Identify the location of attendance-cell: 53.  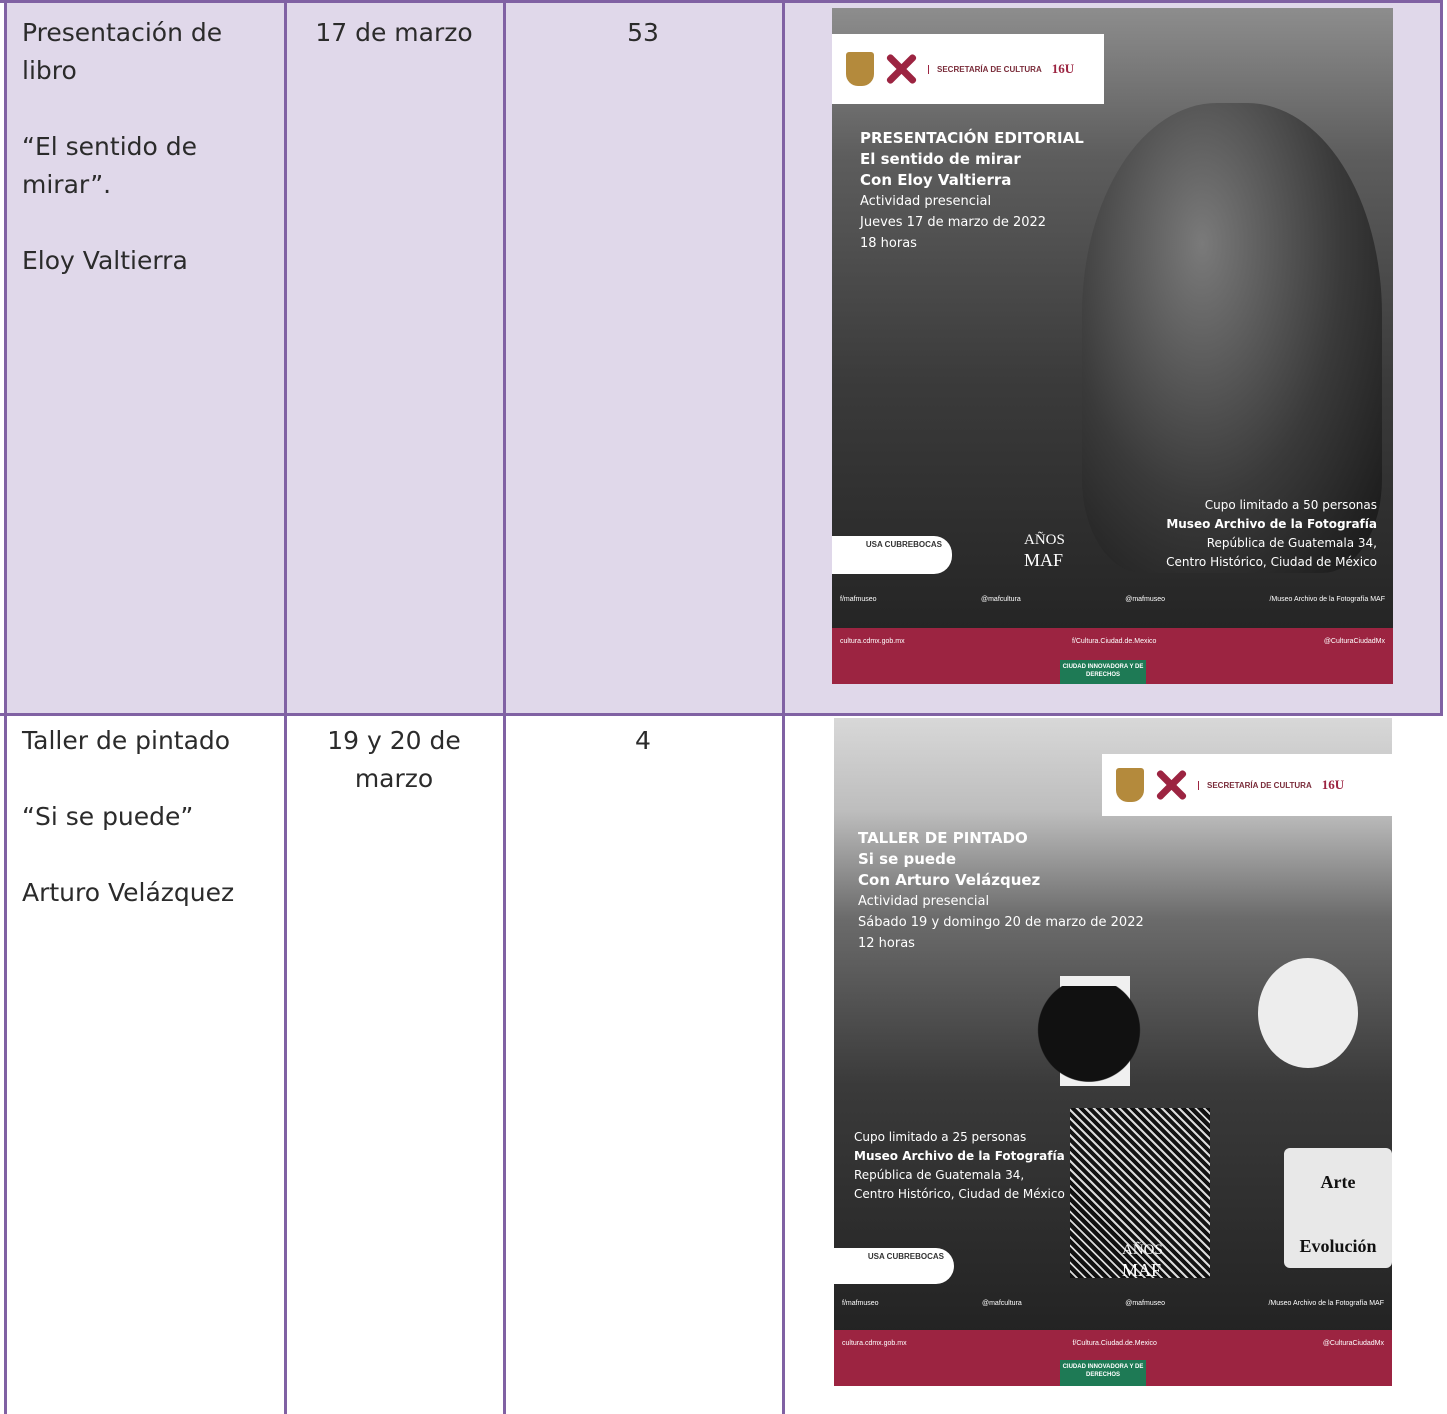
(643, 33).